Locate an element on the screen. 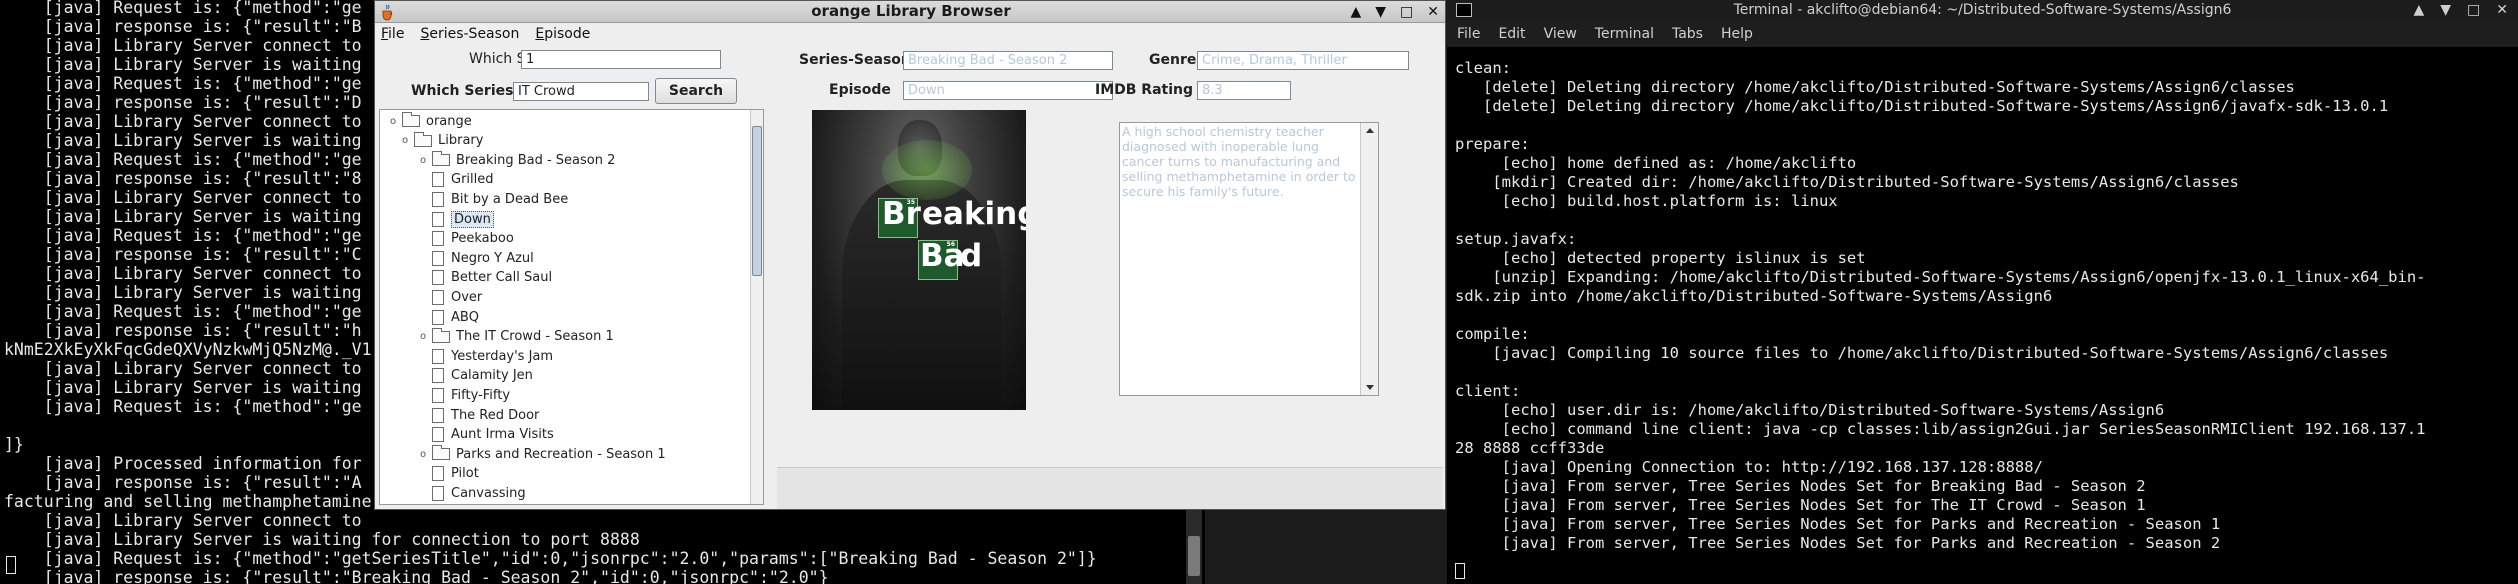  terminal-line: [java] Library Server connect to is located at coordinates (183, 520).